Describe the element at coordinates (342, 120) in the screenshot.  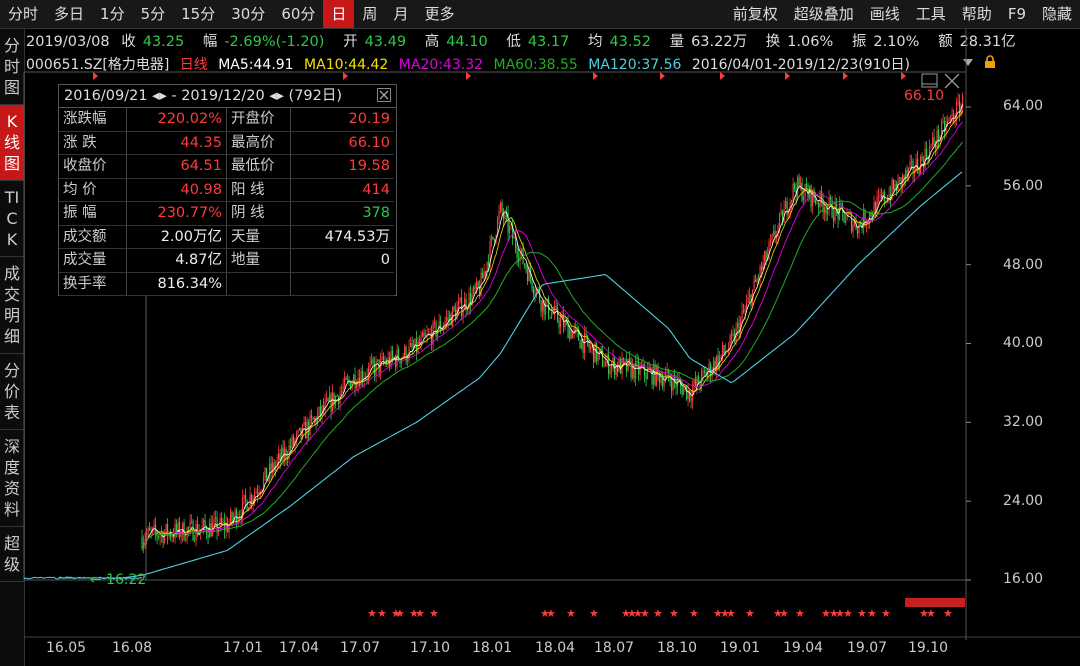
I see `stats-v2: 20.19` at that location.